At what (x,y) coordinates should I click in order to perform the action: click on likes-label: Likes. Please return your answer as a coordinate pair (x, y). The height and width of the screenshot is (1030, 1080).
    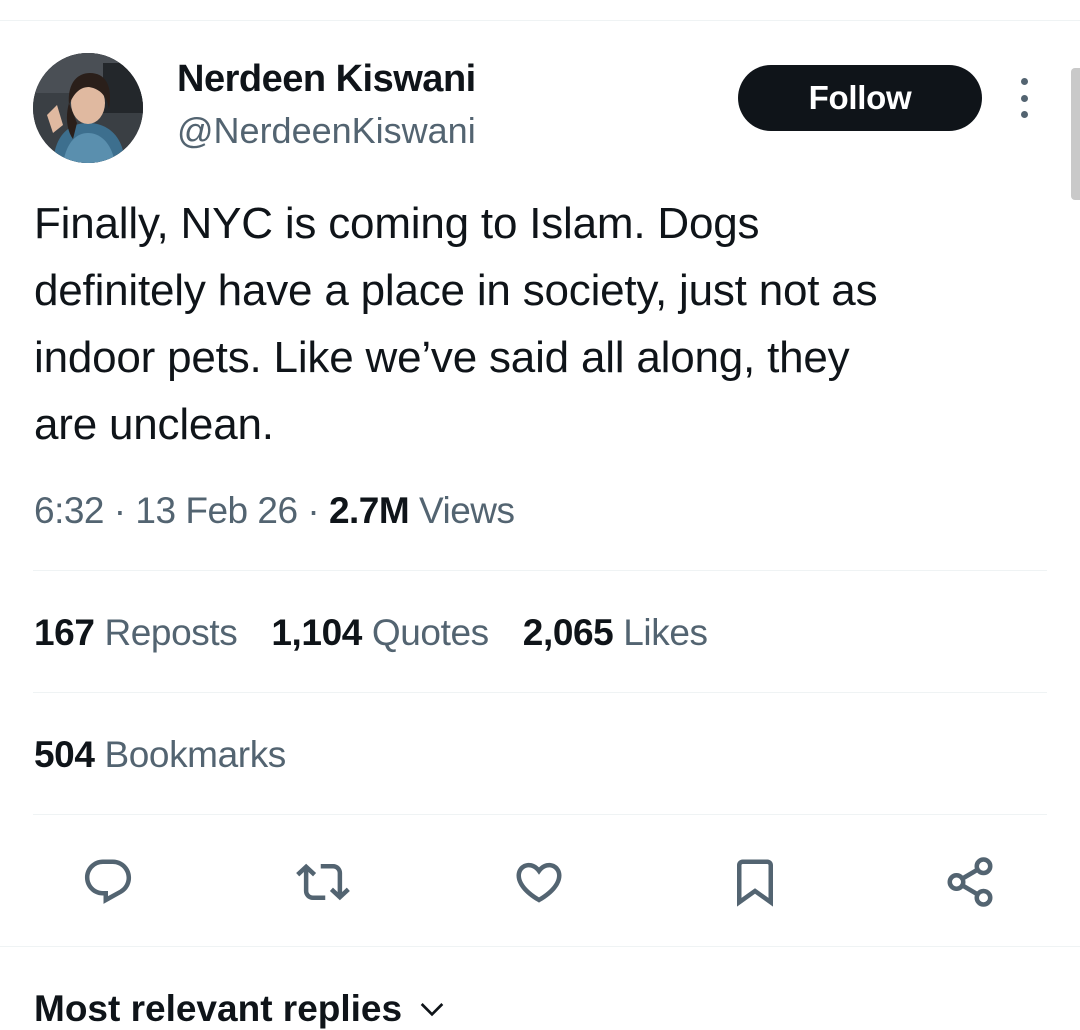
    Looking at the image, I should click on (665, 632).